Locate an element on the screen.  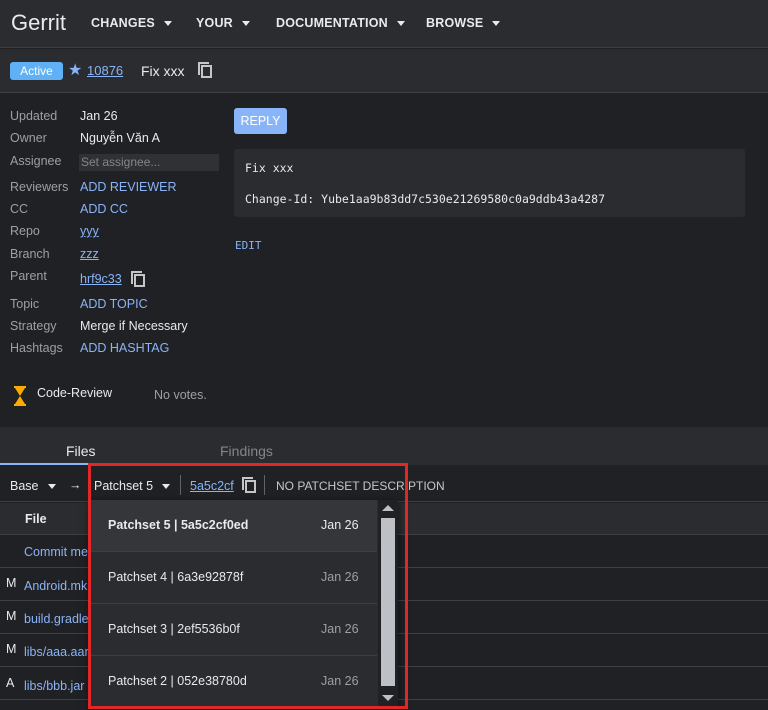
add-reviewer-button: ADD REVIEWER is located at coordinates (128, 187).